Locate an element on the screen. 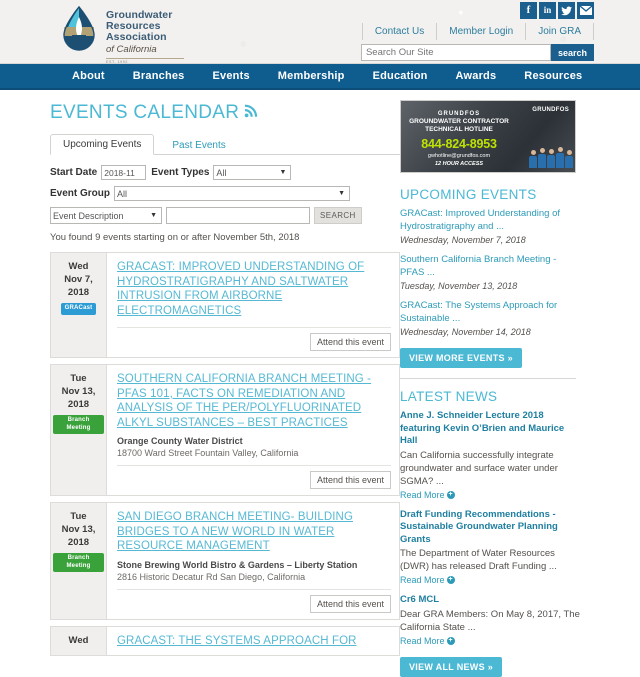 This screenshot has height=677, width=640. rss-icon is located at coordinates (251, 113).